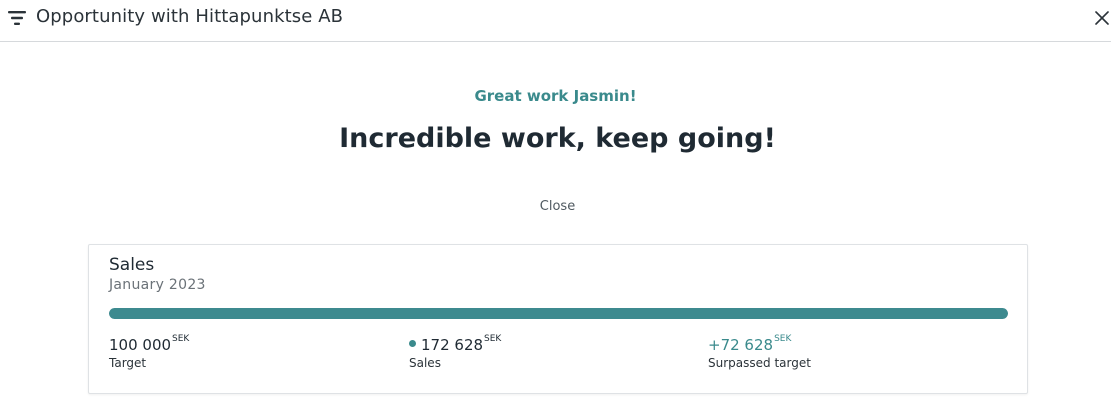 Image resolution: width=1111 pixels, height=401 pixels. Describe the element at coordinates (783, 339) in the screenshot. I see `surplus-currency: SEK` at that location.